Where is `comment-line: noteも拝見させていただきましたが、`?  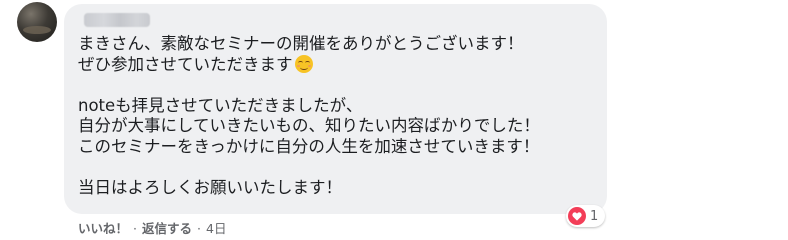 comment-line: noteも拝見させていただきましたが、 is located at coordinates (220, 105).